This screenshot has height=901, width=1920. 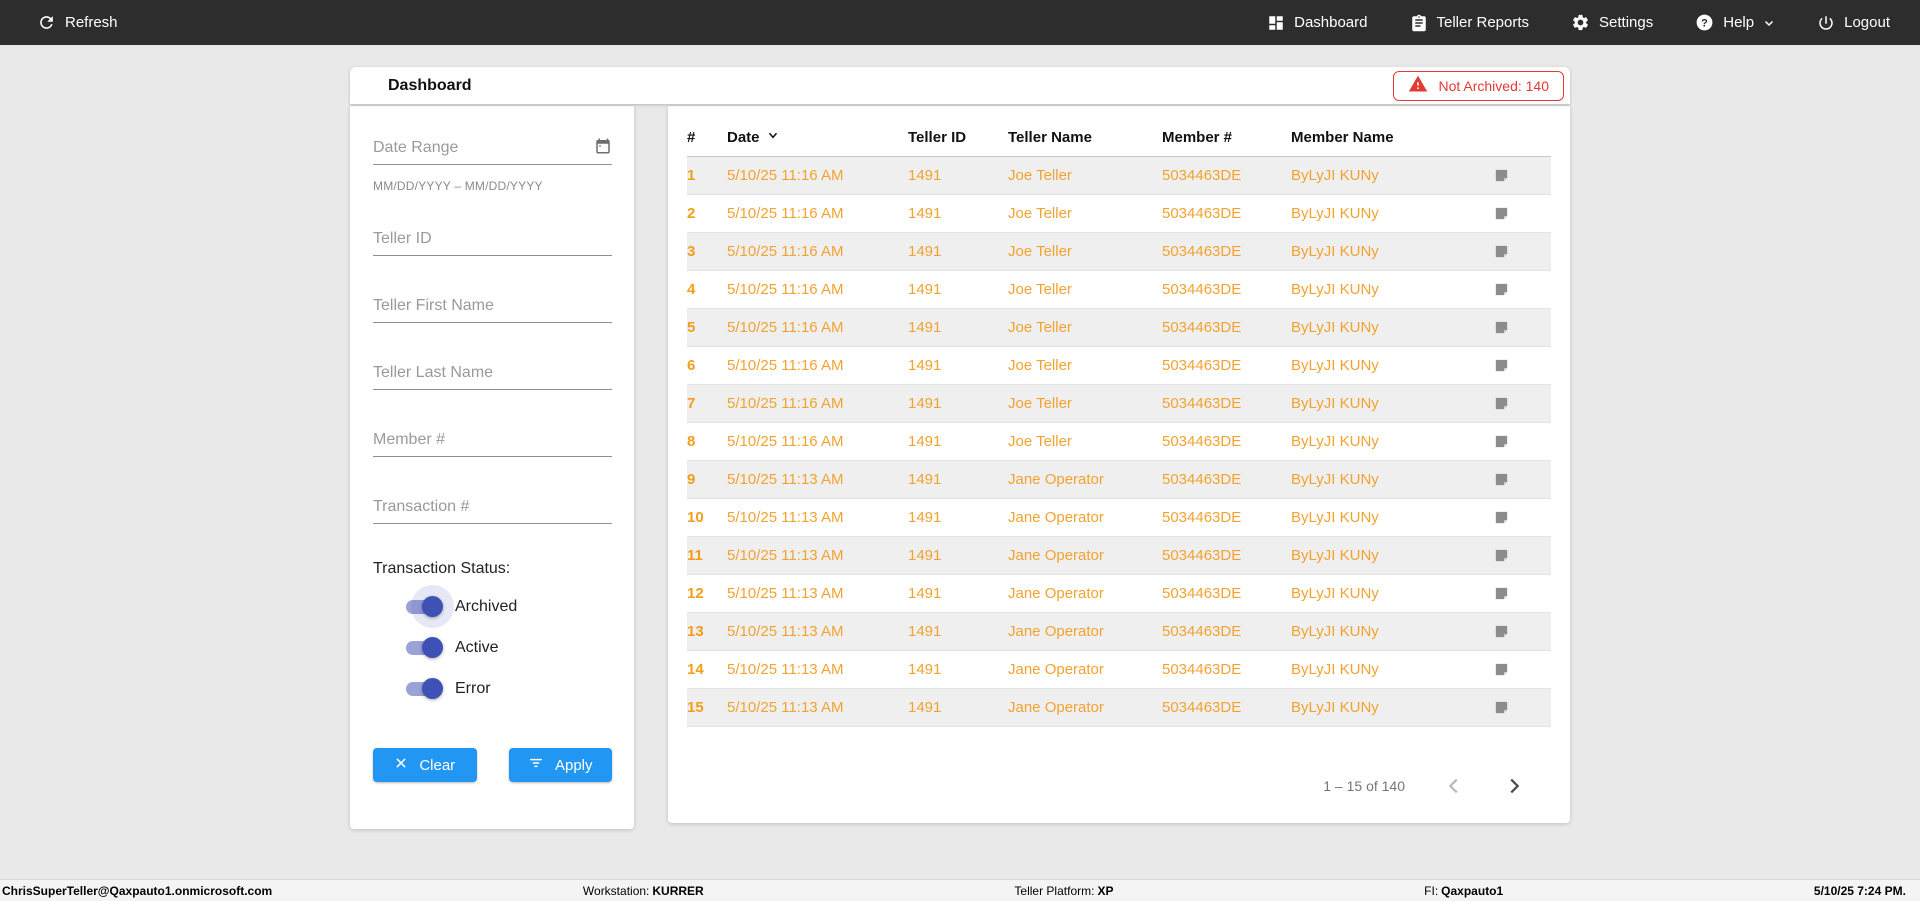 I want to click on cell-row-number: 14, so click(x=695, y=669).